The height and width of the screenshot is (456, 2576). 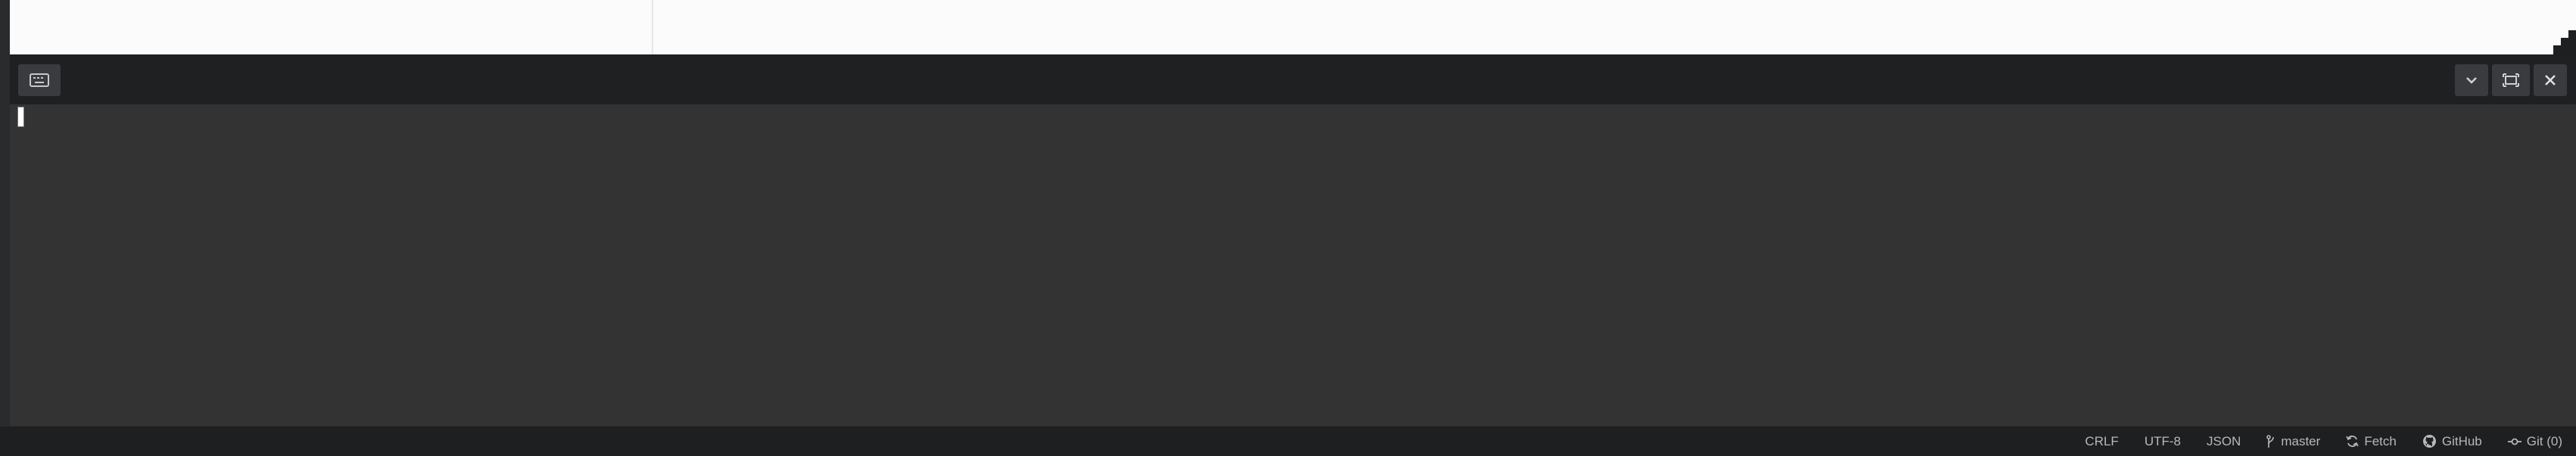 I want to click on line-ending-label: CRLF, so click(x=2102, y=441).